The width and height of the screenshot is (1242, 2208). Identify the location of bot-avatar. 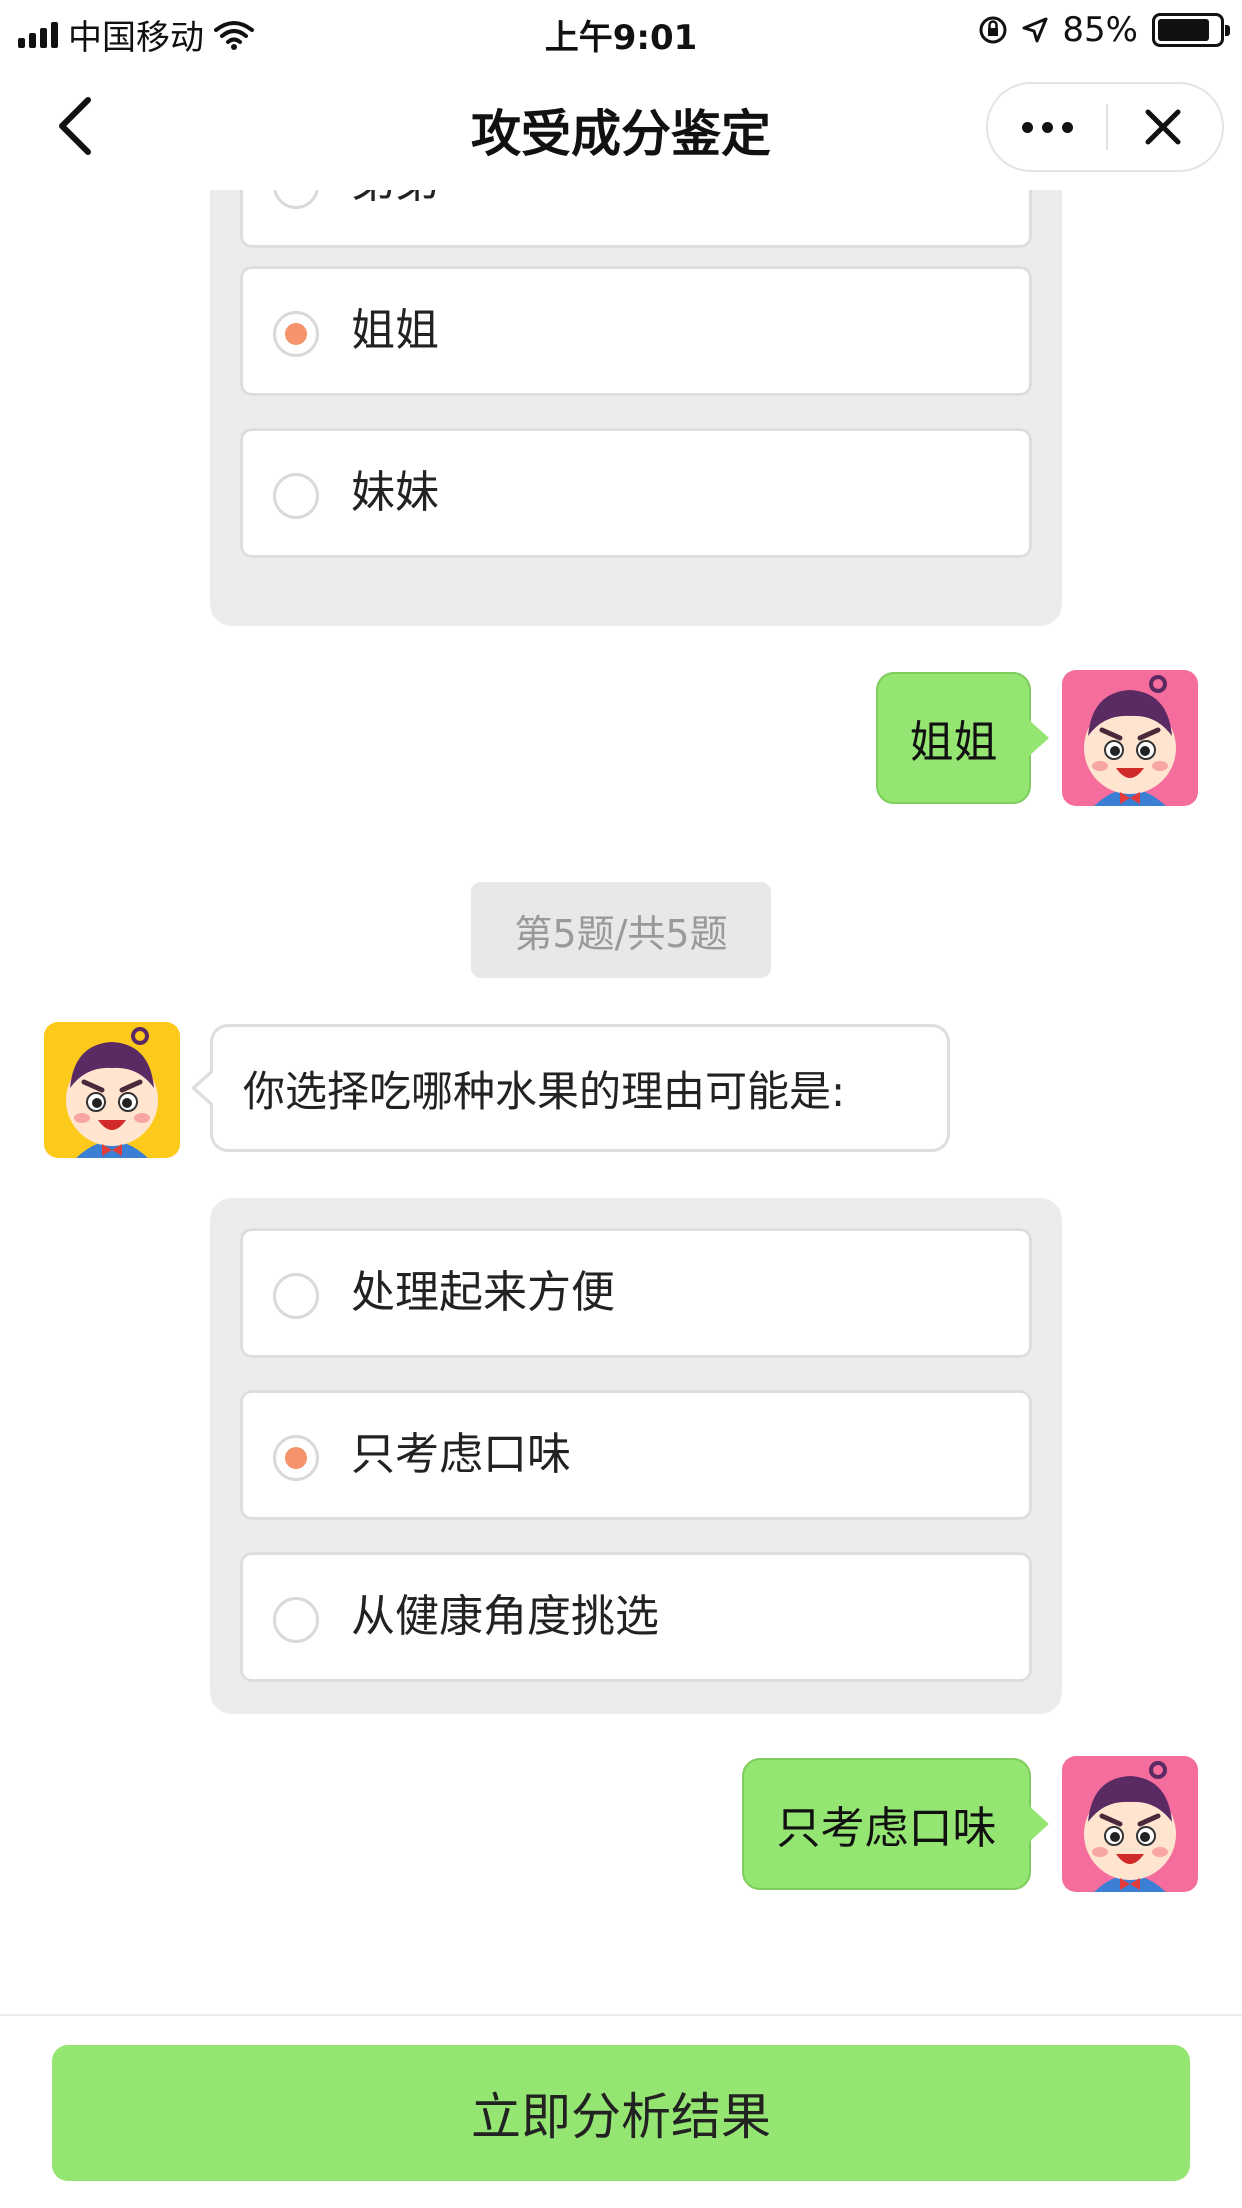
(112, 1090).